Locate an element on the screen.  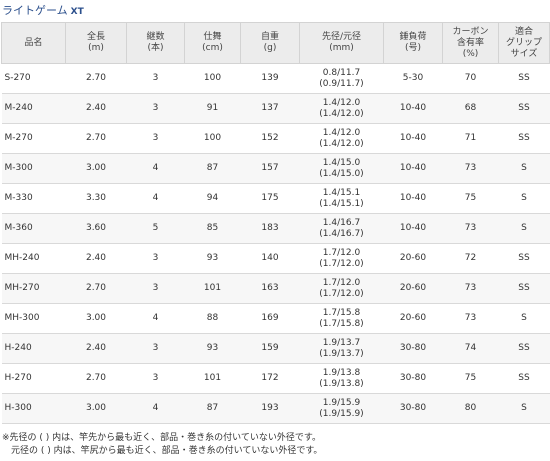
product-title-suffix: XT is located at coordinates (77, 12).